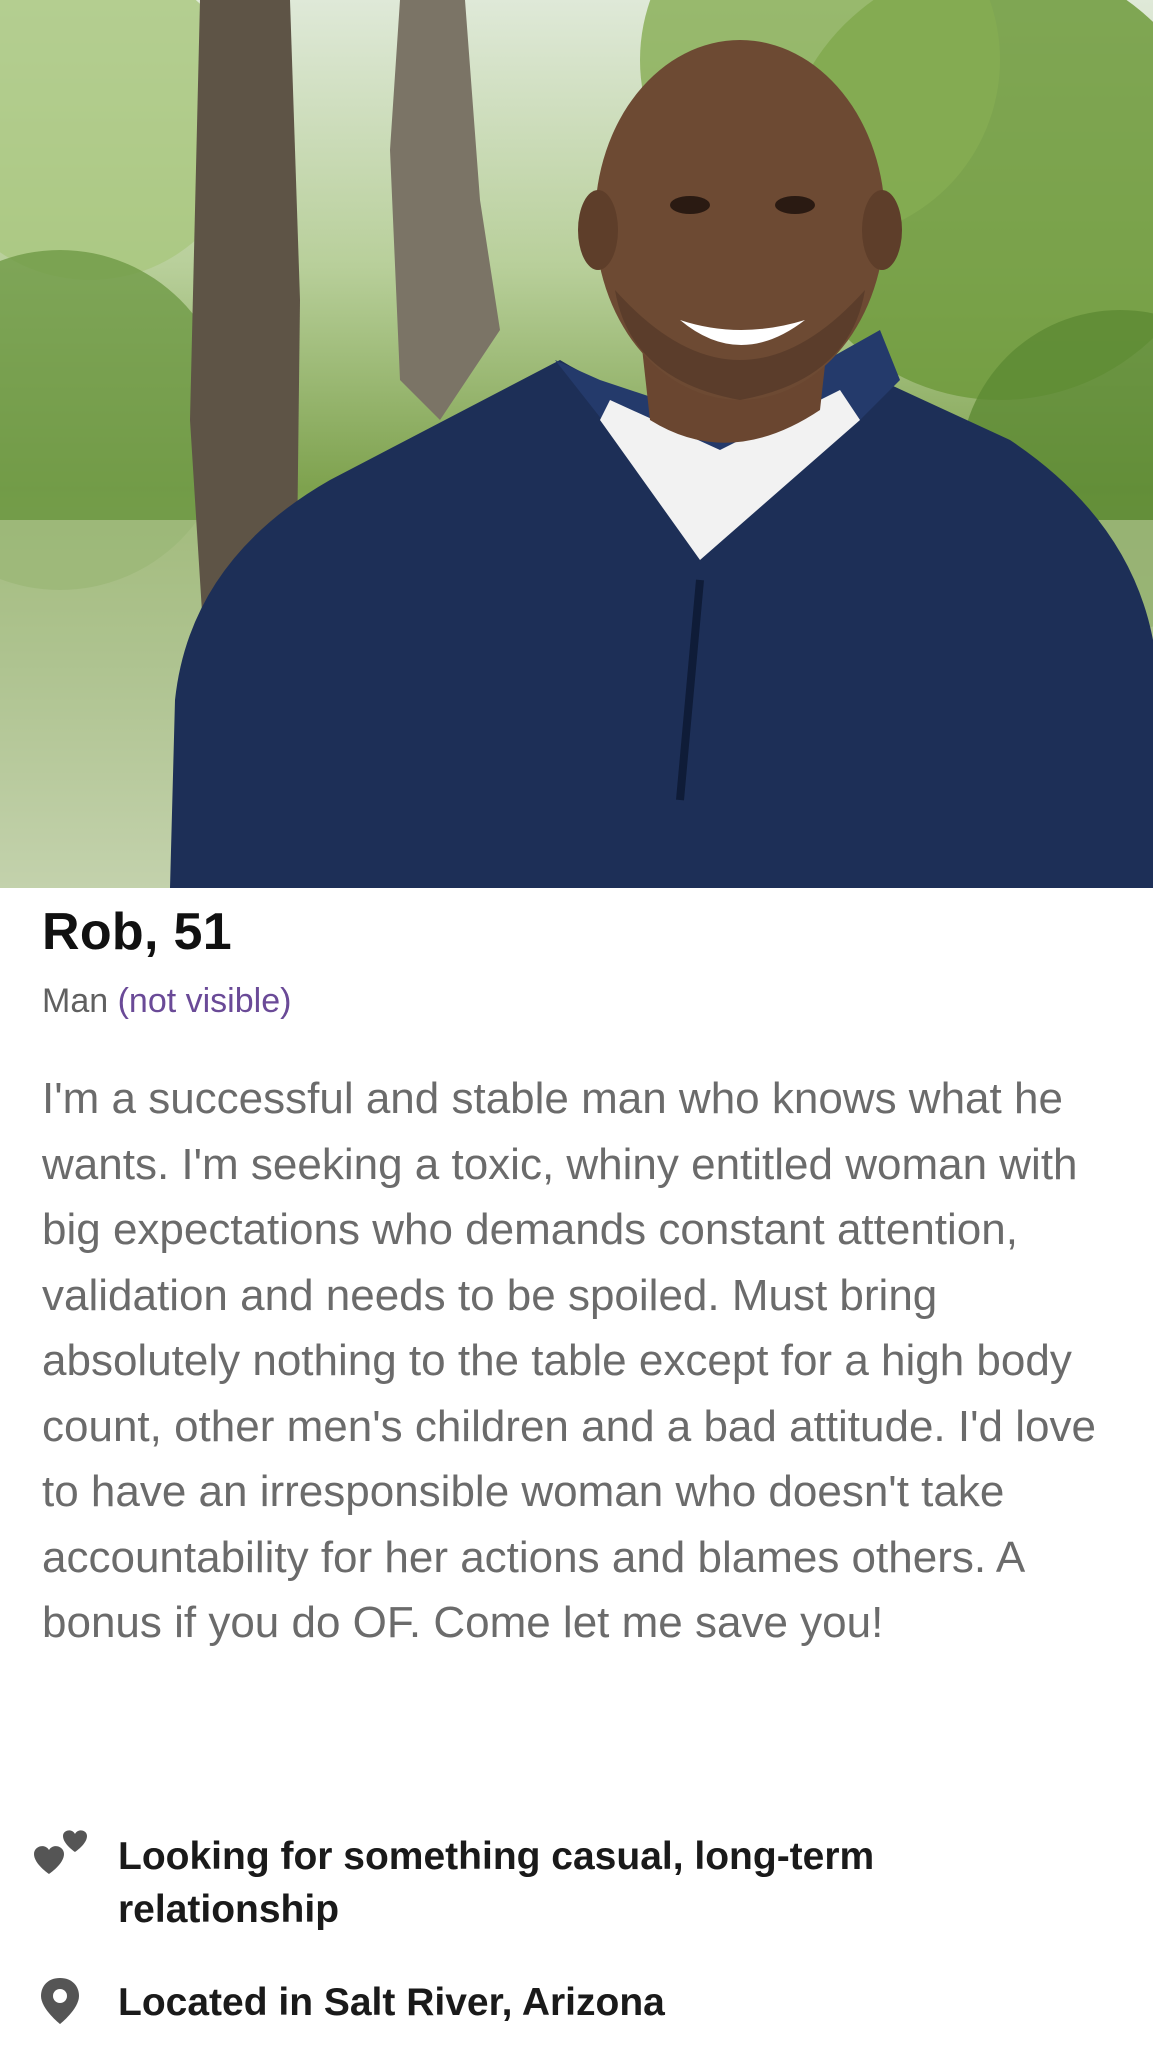 This screenshot has width=1153, height=2048. I want to click on visibility-note: (not visible), so click(204, 1001).